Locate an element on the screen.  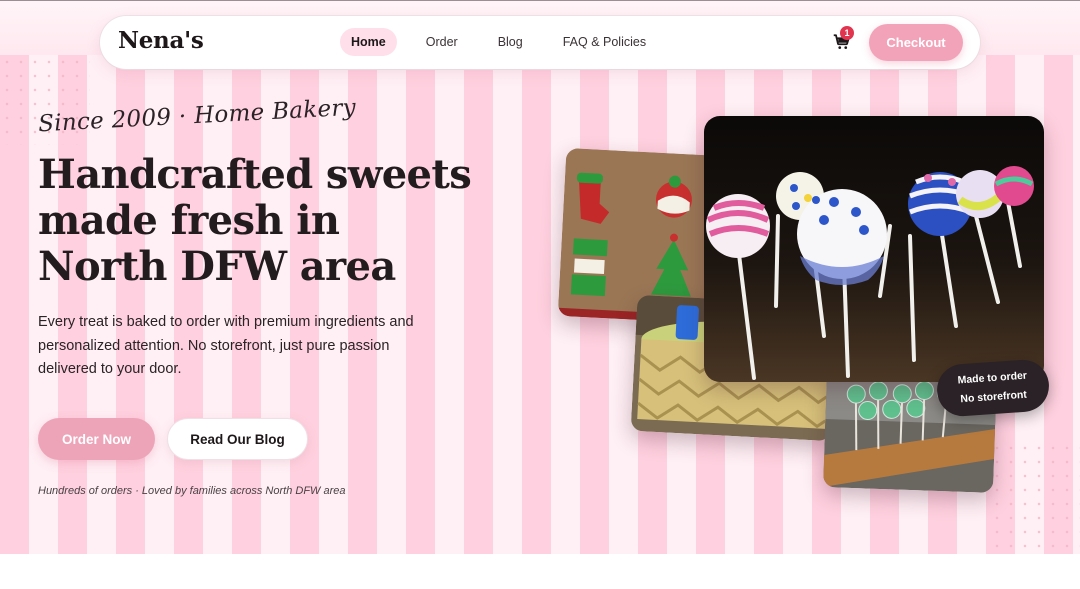
read-blog-button: Read Our Blog is located at coordinates (237, 439).